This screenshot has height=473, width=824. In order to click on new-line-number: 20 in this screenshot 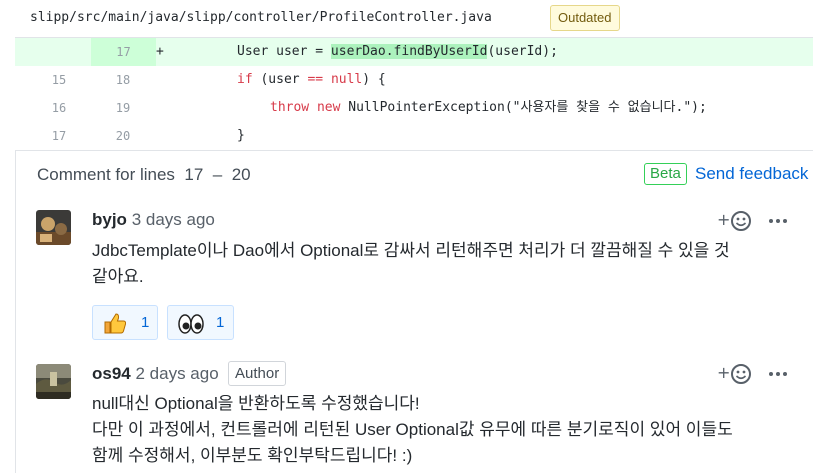, I will do `click(123, 136)`.